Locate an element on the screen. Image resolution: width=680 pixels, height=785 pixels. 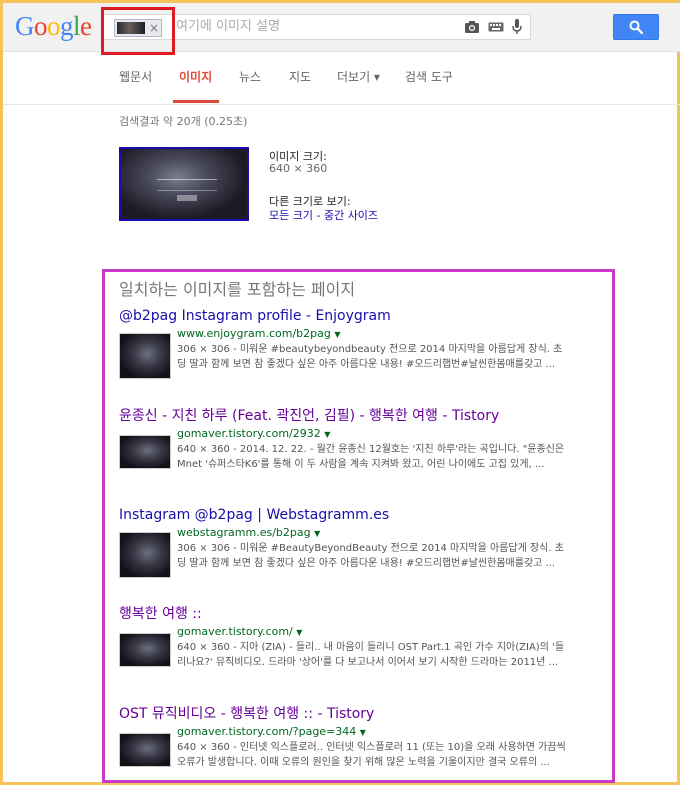
result-url: gomaver.tistory.com/2932 ▼ is located at coordinates (372, 434).